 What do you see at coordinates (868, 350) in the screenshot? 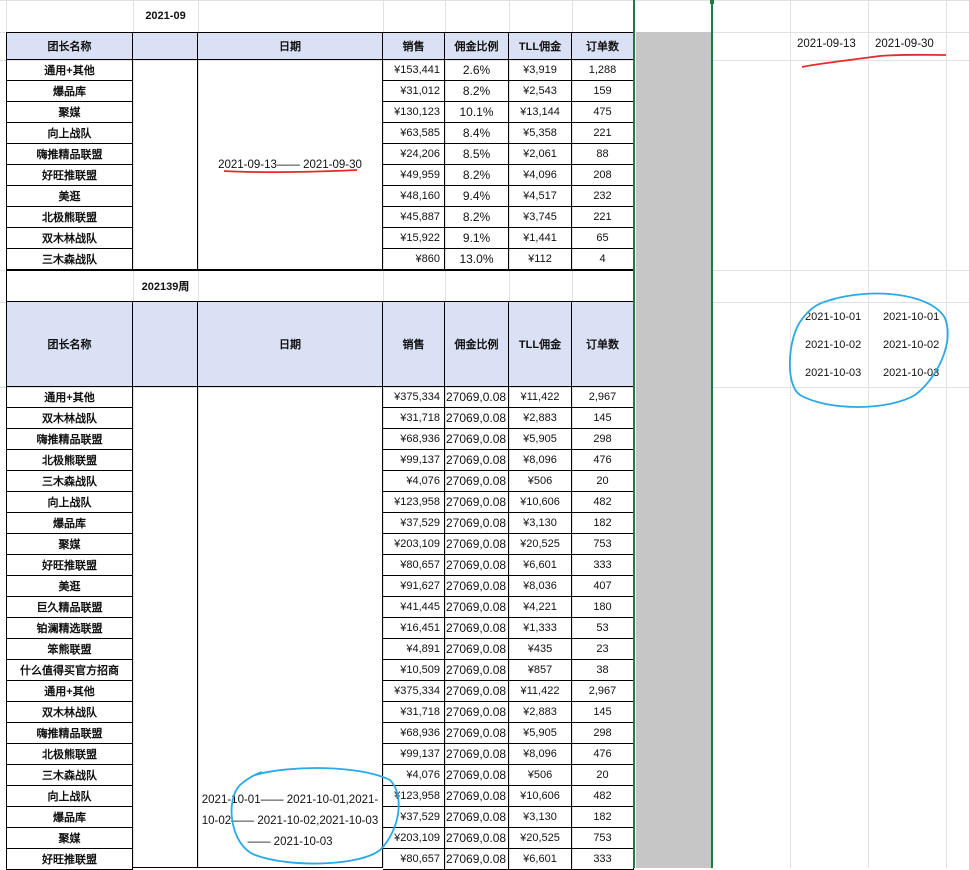
I see `blue-circle-side-annotation` at bounding box center [868, 350].